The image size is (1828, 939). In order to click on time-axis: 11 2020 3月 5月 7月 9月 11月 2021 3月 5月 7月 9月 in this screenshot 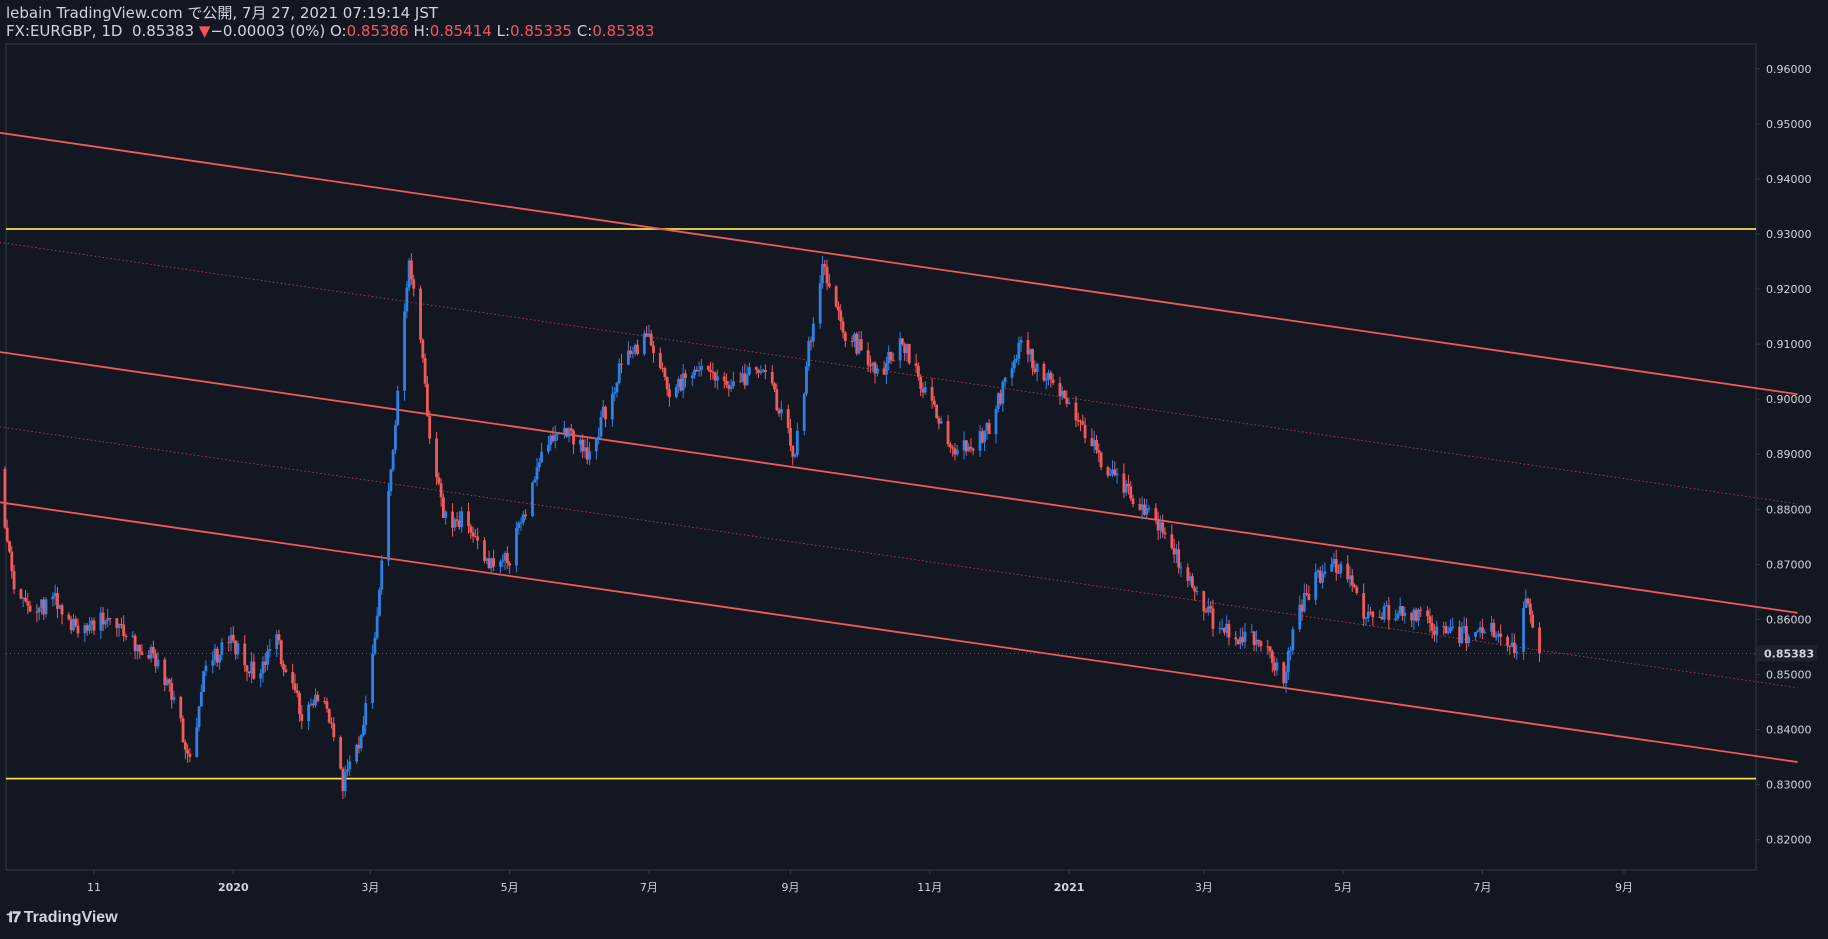, I will do `click(860, 882)`.